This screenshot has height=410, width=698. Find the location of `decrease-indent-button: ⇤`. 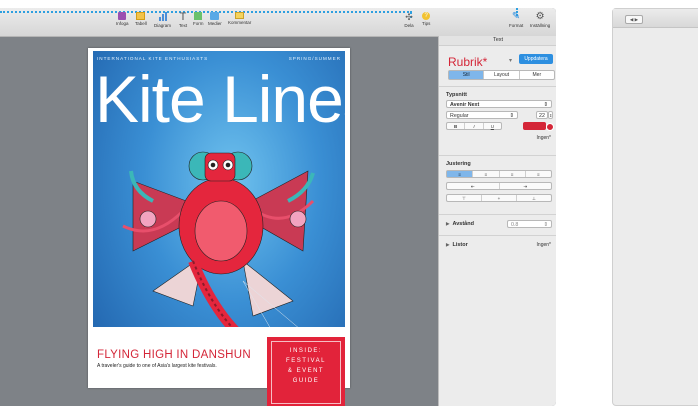

decrease-indent-button: ⇤ is located at coordinates (473, 186).